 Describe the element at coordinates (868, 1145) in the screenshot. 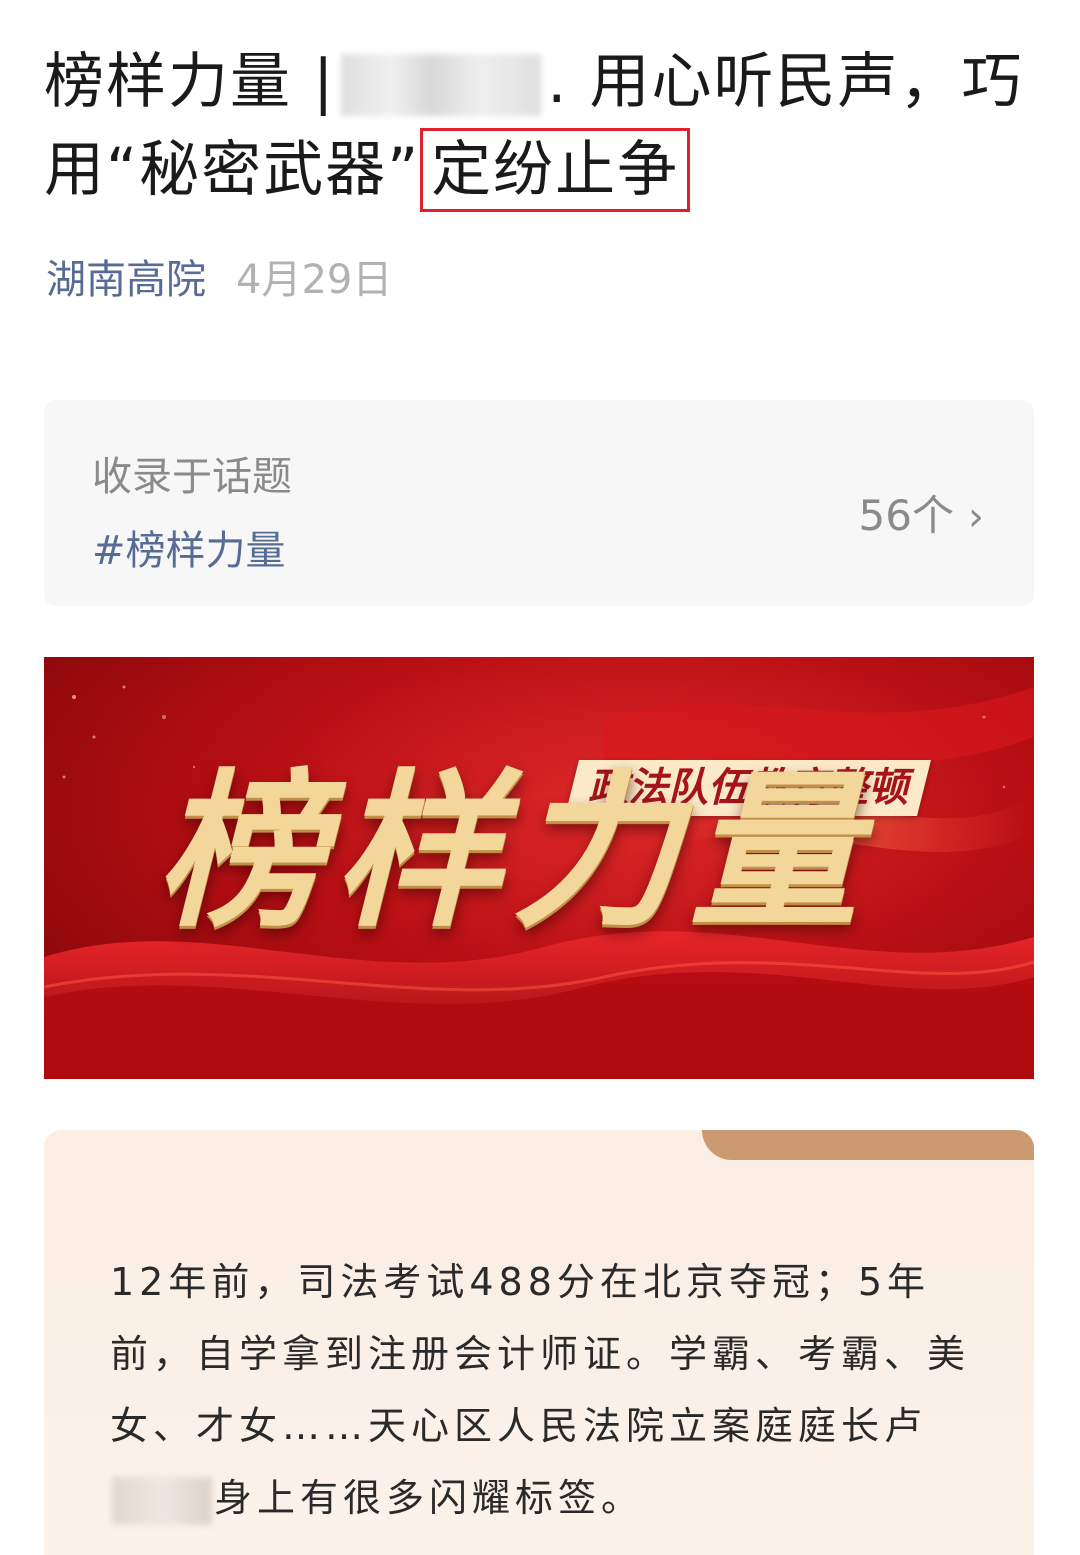

I see `card-corner-tab` at that location.